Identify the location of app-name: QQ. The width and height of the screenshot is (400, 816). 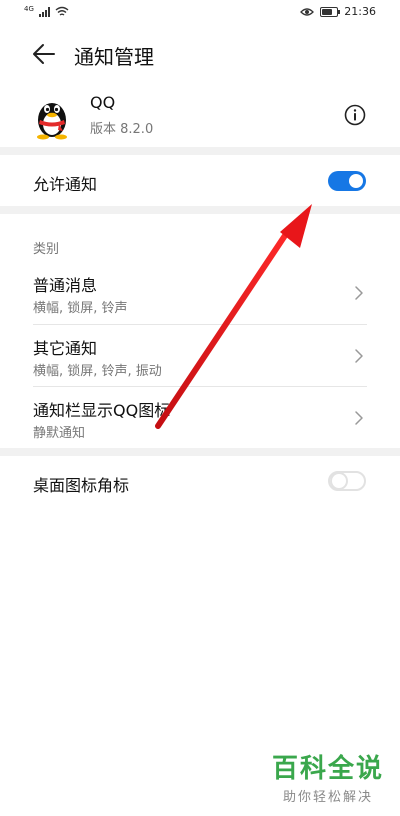
(103, 102).